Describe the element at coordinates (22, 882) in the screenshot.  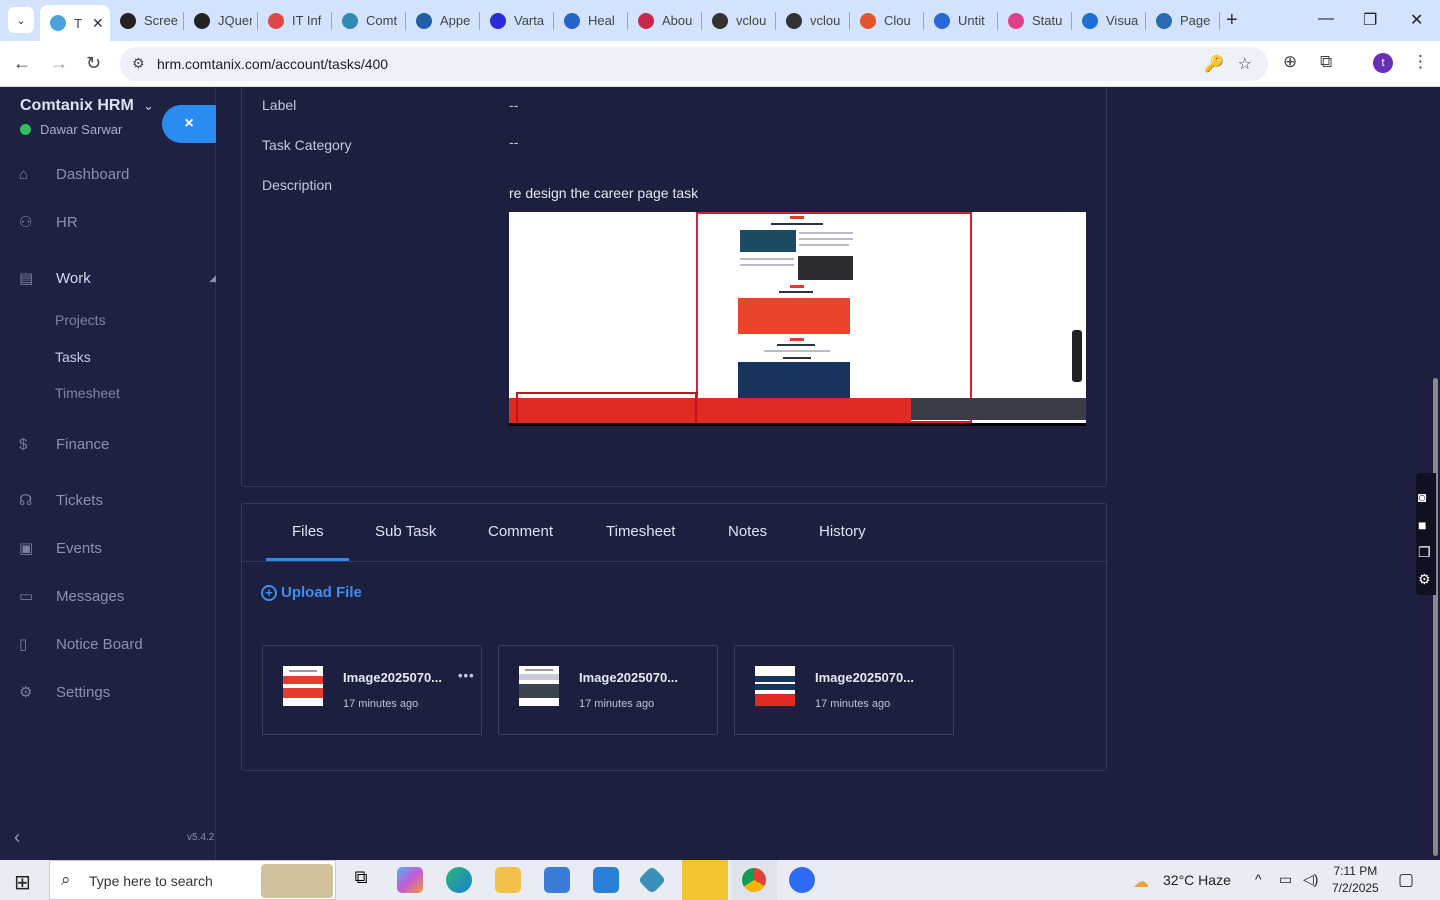
I see `windows-start-icon: ⊞` at that location.